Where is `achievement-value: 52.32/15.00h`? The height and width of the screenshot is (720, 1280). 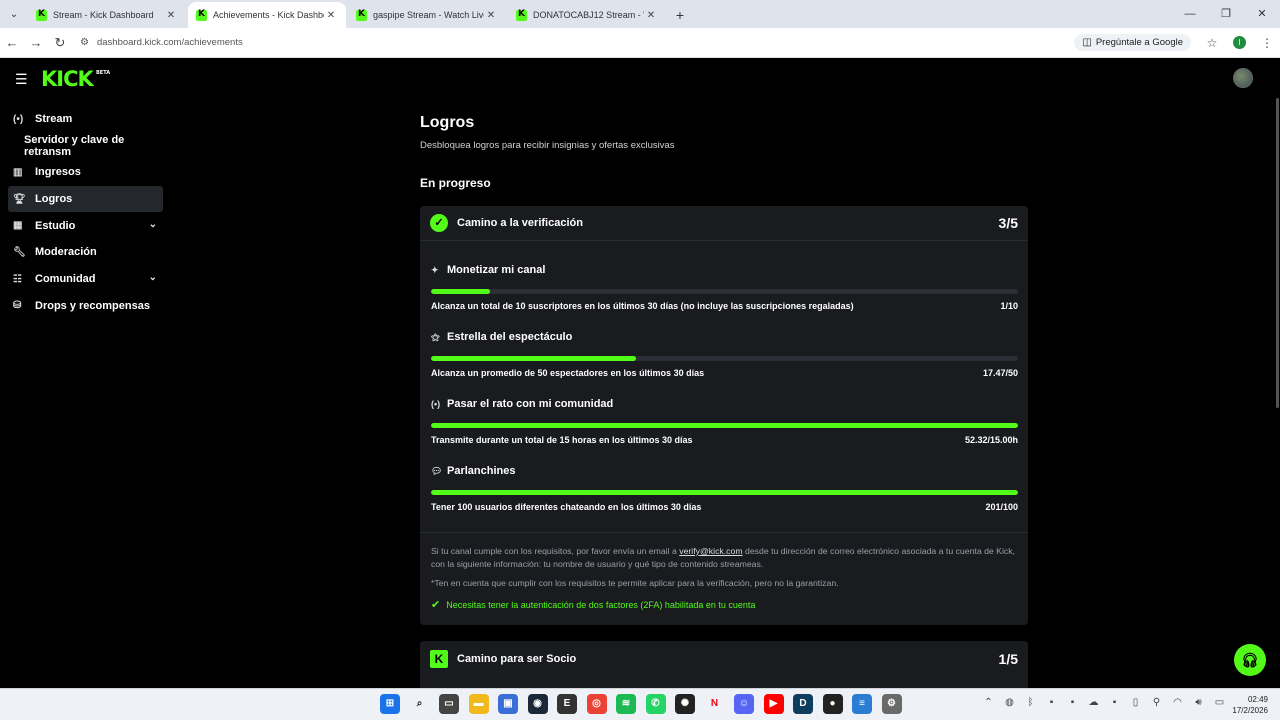
achievement-value: 52.32/15.00h is located at coordinates (991, 440).